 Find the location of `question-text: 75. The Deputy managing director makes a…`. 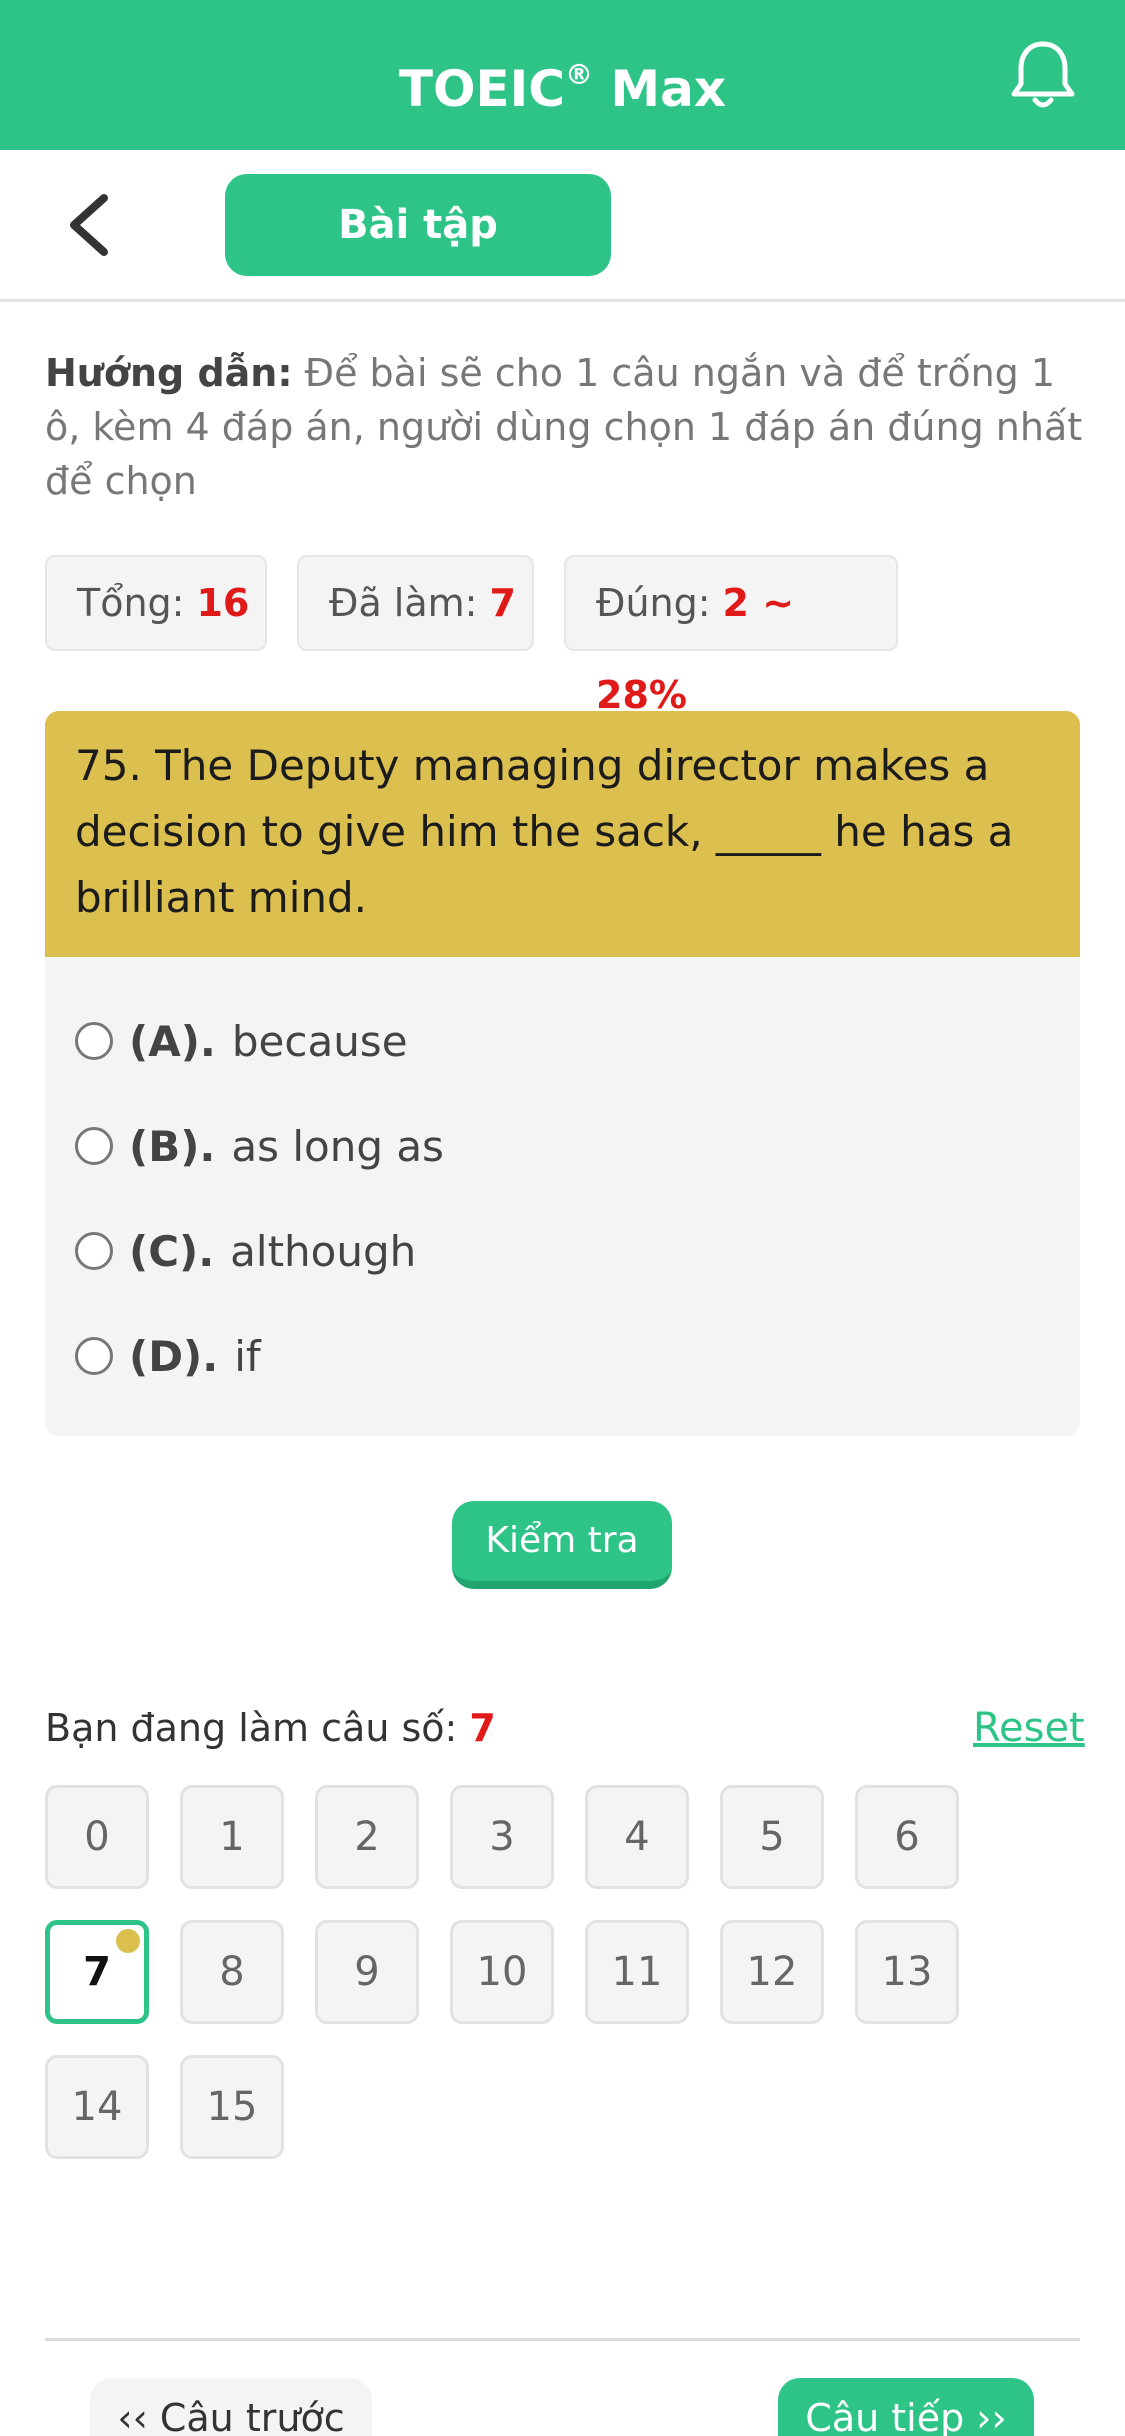

question-text: 75. The Deputy managing director makes a… is located at coordinates (562, 834).